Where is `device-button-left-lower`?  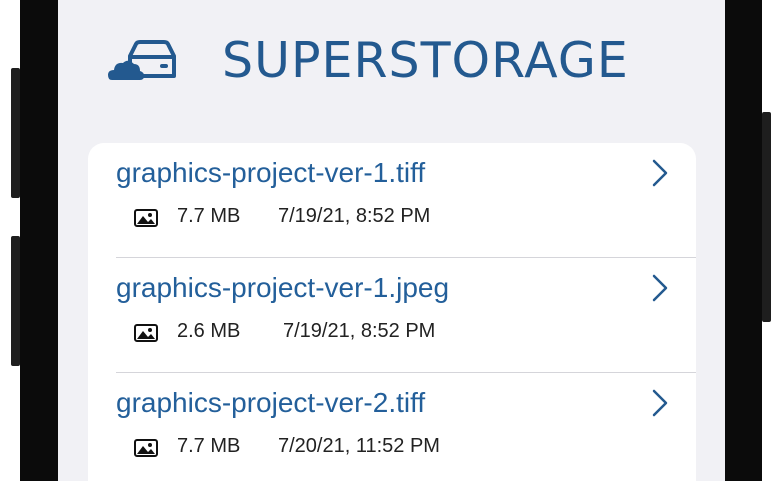 device-button-left-lower is located at coordinates (15, 301).